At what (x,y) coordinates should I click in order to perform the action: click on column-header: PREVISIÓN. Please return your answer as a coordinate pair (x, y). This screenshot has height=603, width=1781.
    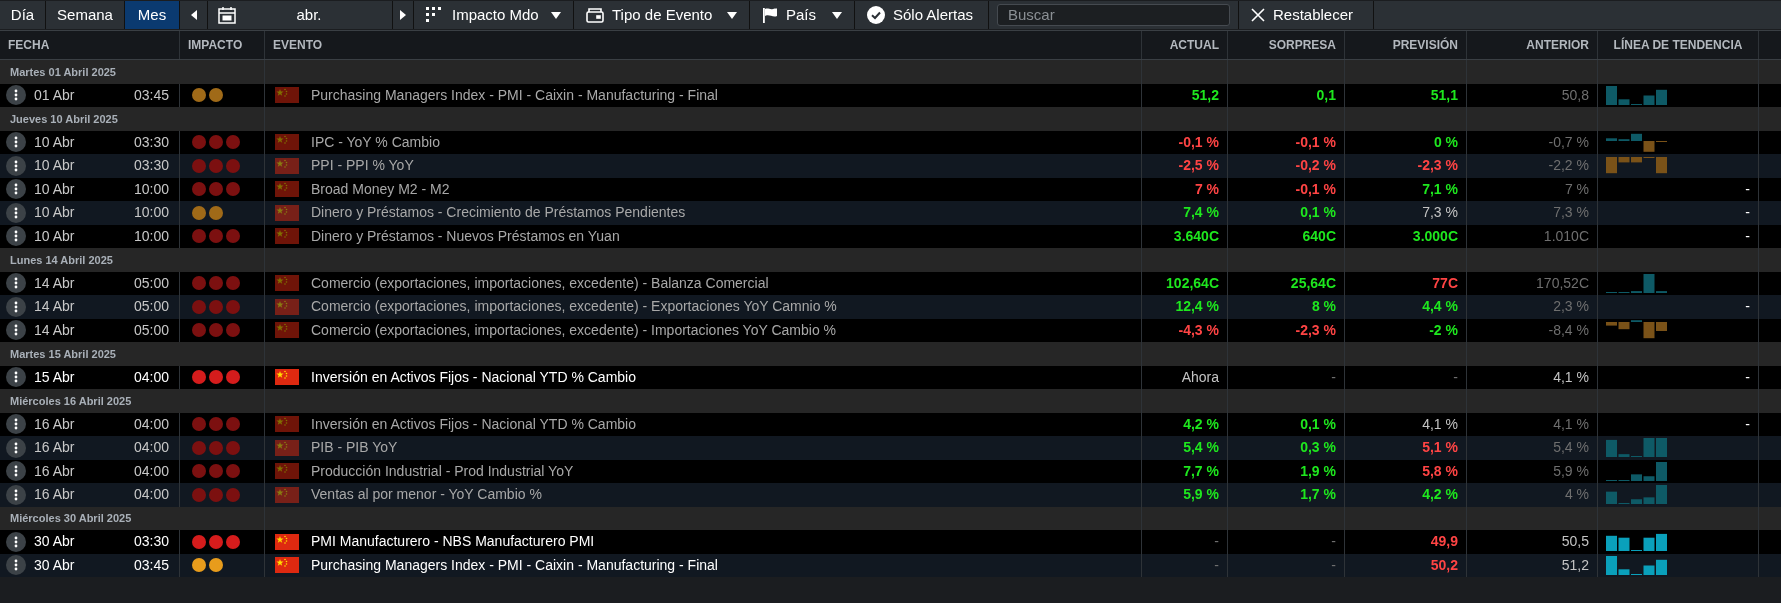
    Looking at the image, I should click on (1425, 45).